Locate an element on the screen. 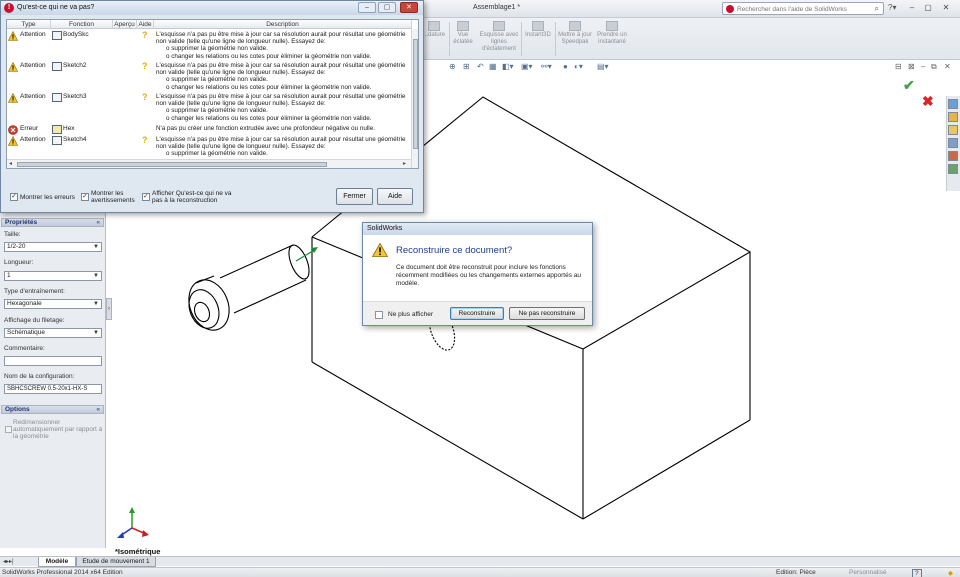 Image resolution: width=960 pixels, height=577 pixels. zoom-to-fit-icon: ⊕ is located at coordinates (452, 66).